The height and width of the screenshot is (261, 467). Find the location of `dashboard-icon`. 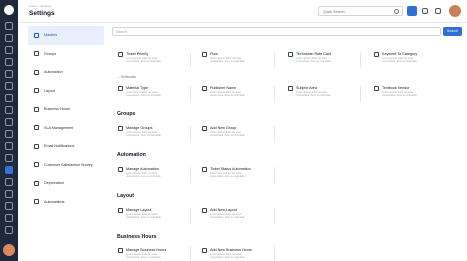

dashboard-icon is located at coordinates (9, 26).